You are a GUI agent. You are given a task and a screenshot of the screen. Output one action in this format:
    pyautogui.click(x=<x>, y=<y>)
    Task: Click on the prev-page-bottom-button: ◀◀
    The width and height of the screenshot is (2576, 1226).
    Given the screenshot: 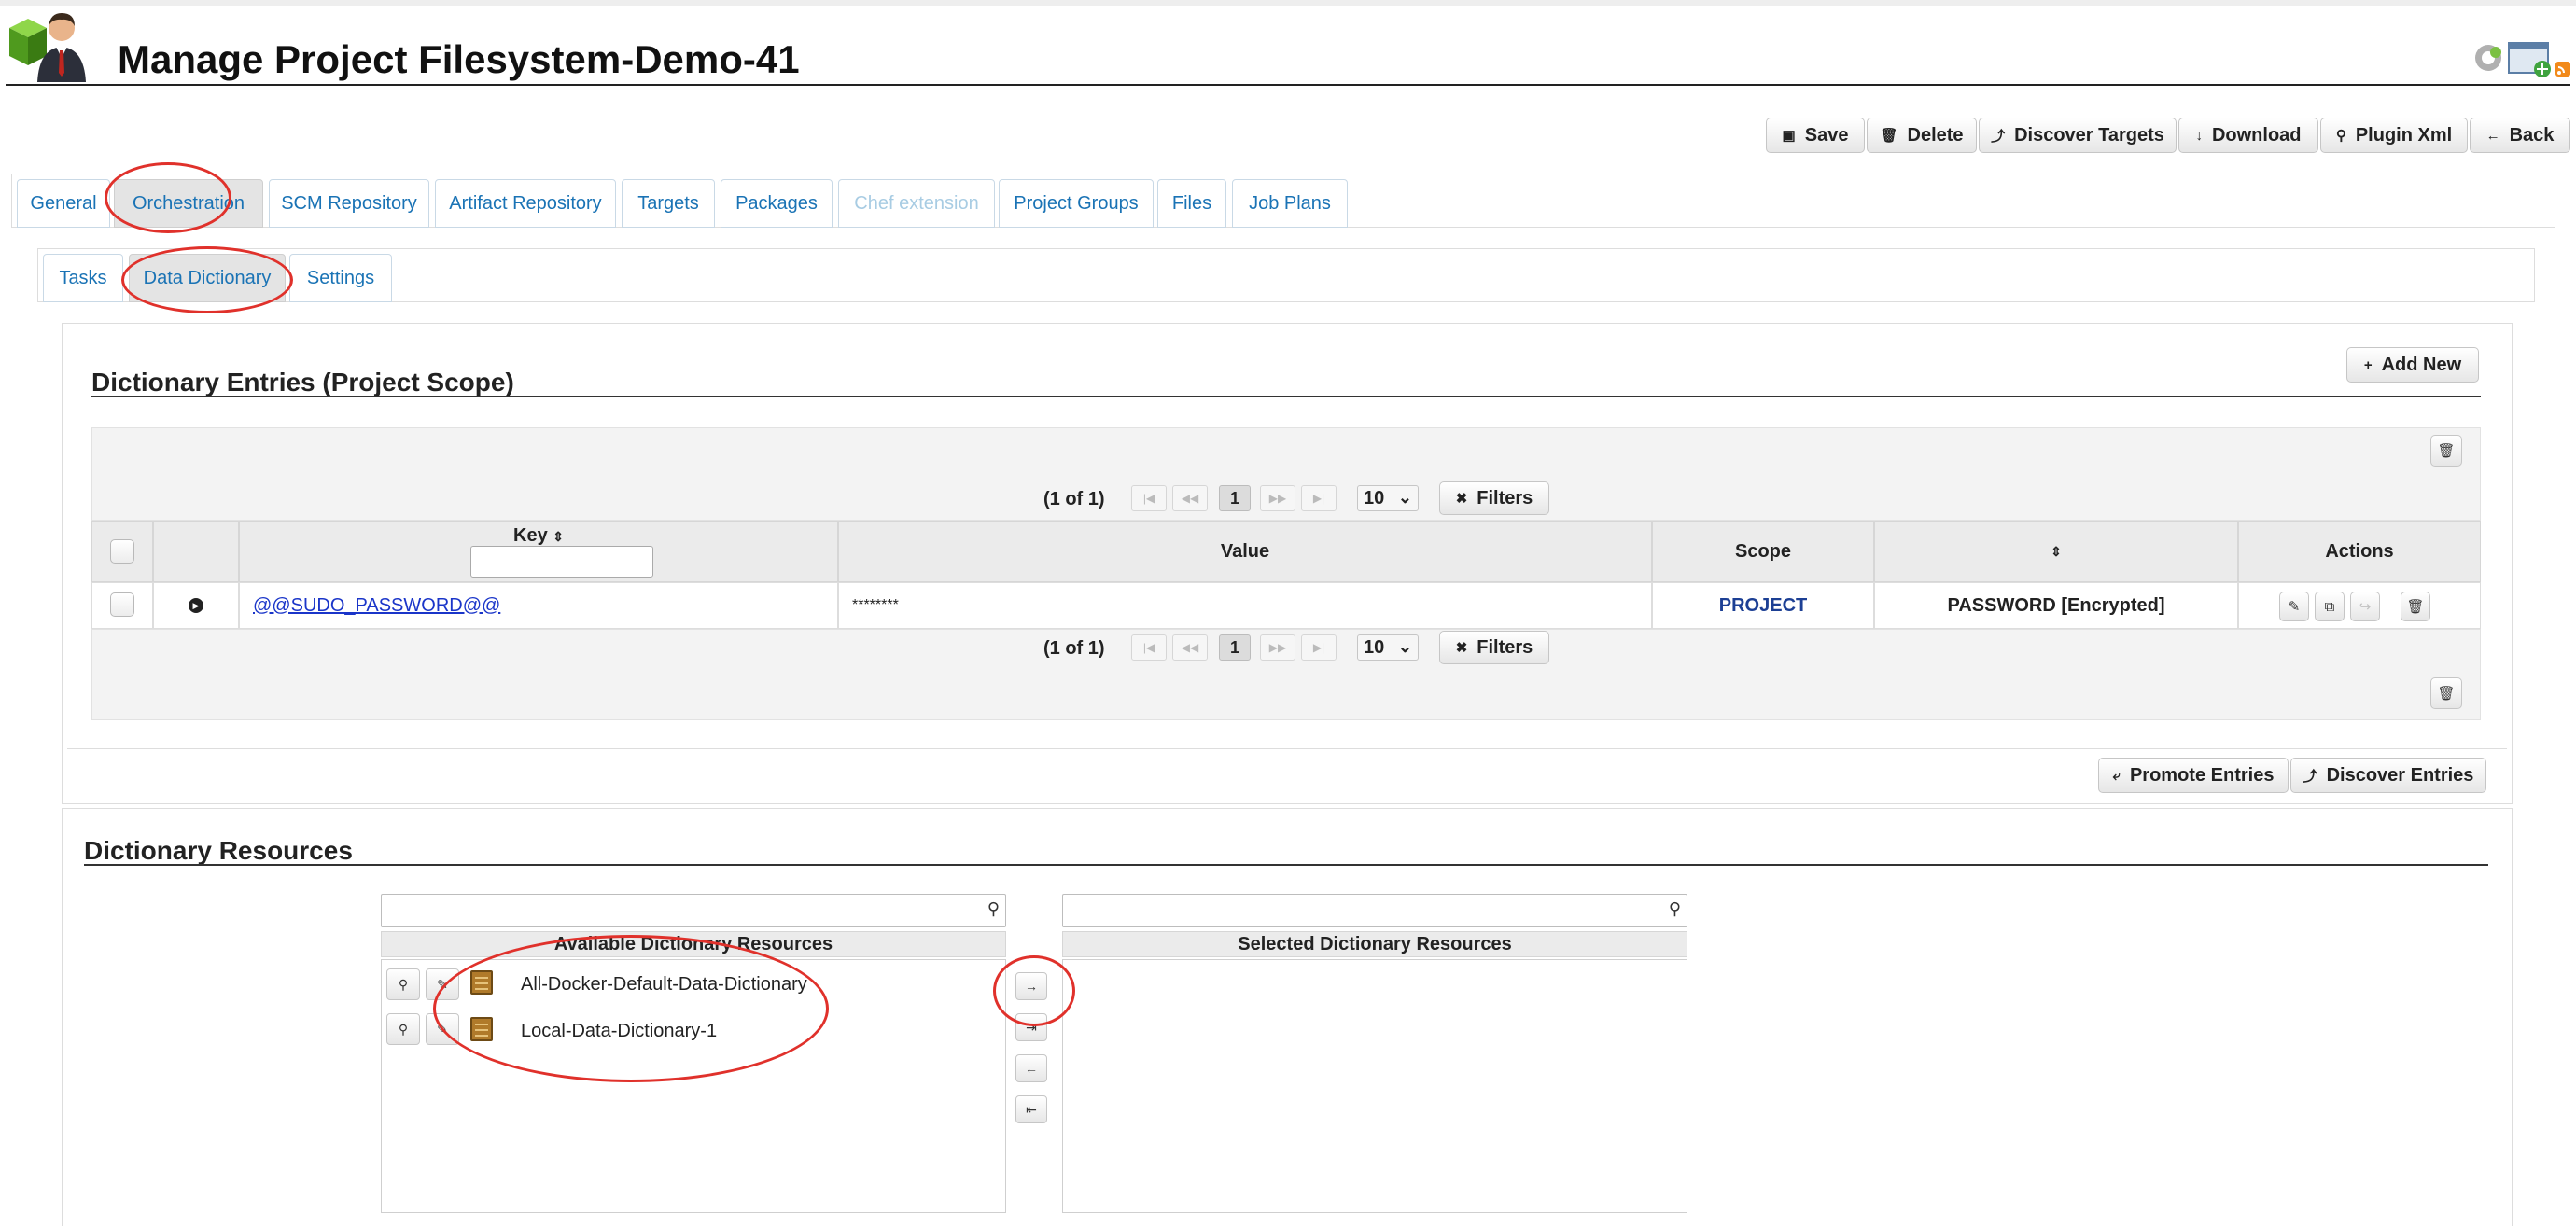 What is the action you would take?
    pyautogui.click(x=1190, y=647)
    